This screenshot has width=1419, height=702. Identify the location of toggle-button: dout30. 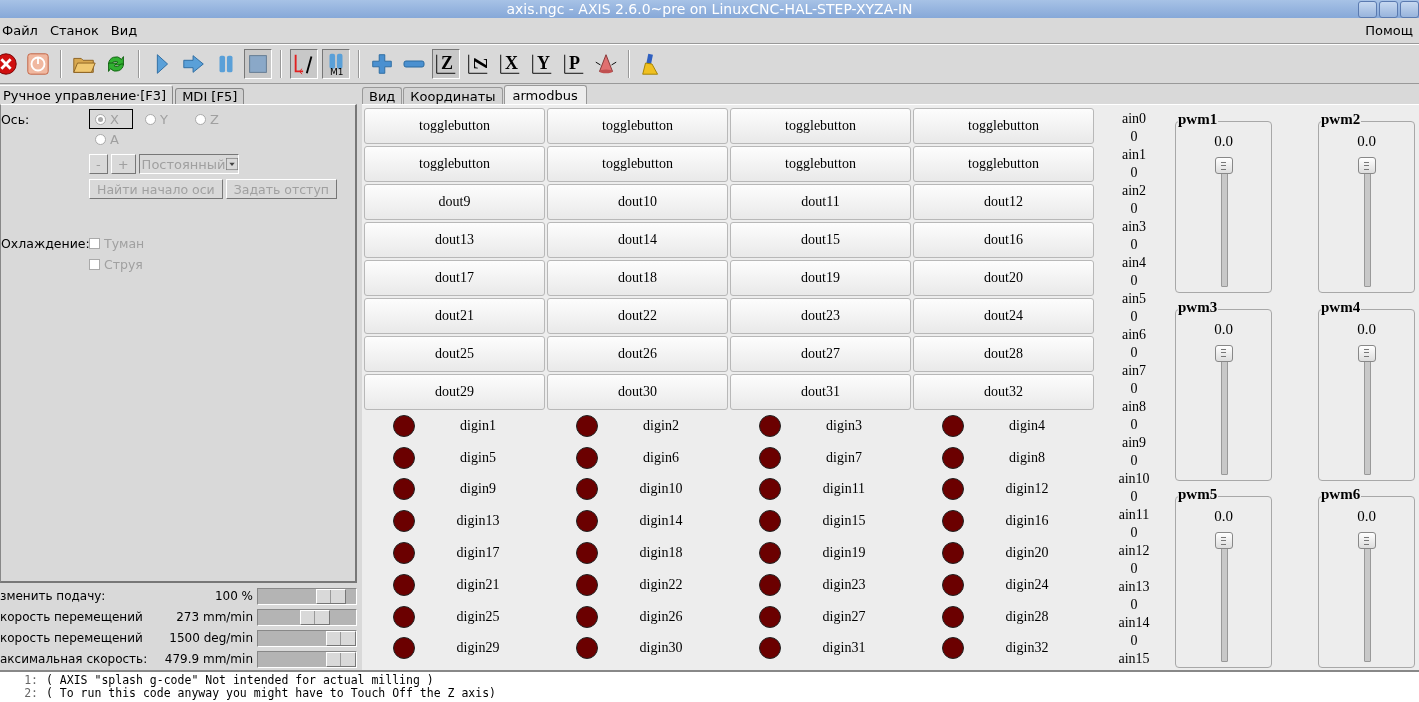
(637, 392).